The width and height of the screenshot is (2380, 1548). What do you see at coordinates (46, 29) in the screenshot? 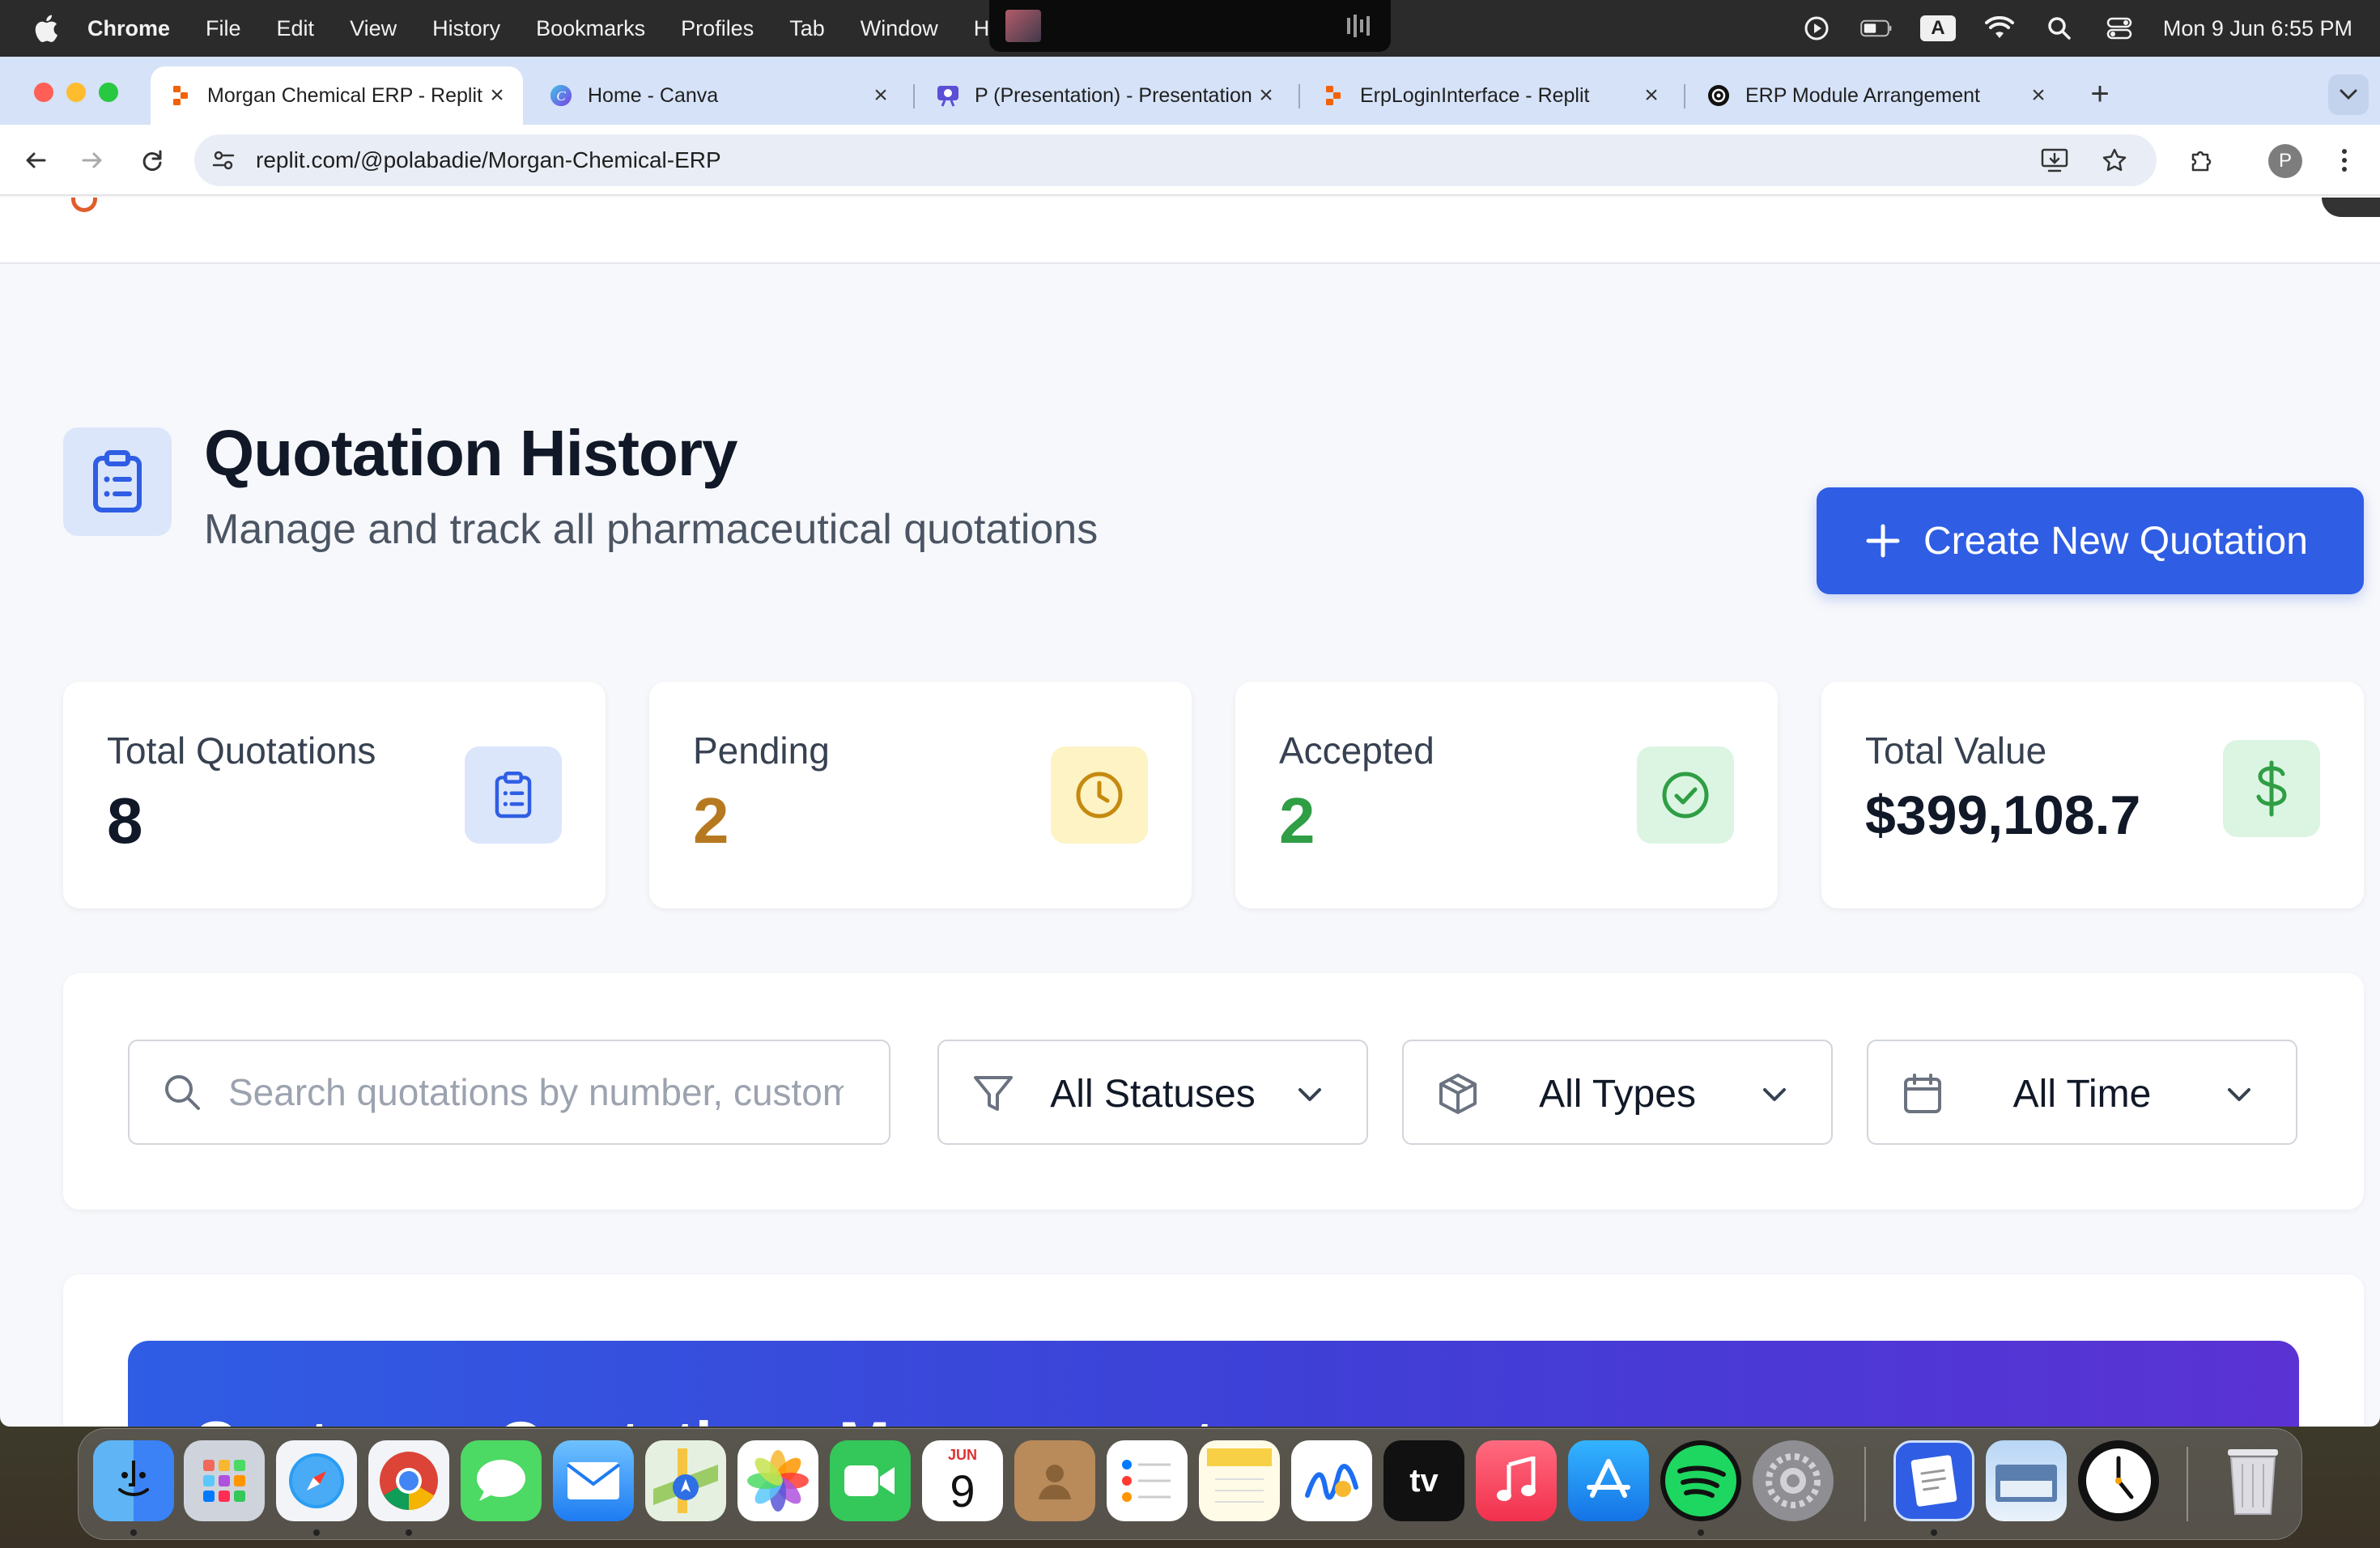
I see `apple-icon` at bounding box center [46, 29].